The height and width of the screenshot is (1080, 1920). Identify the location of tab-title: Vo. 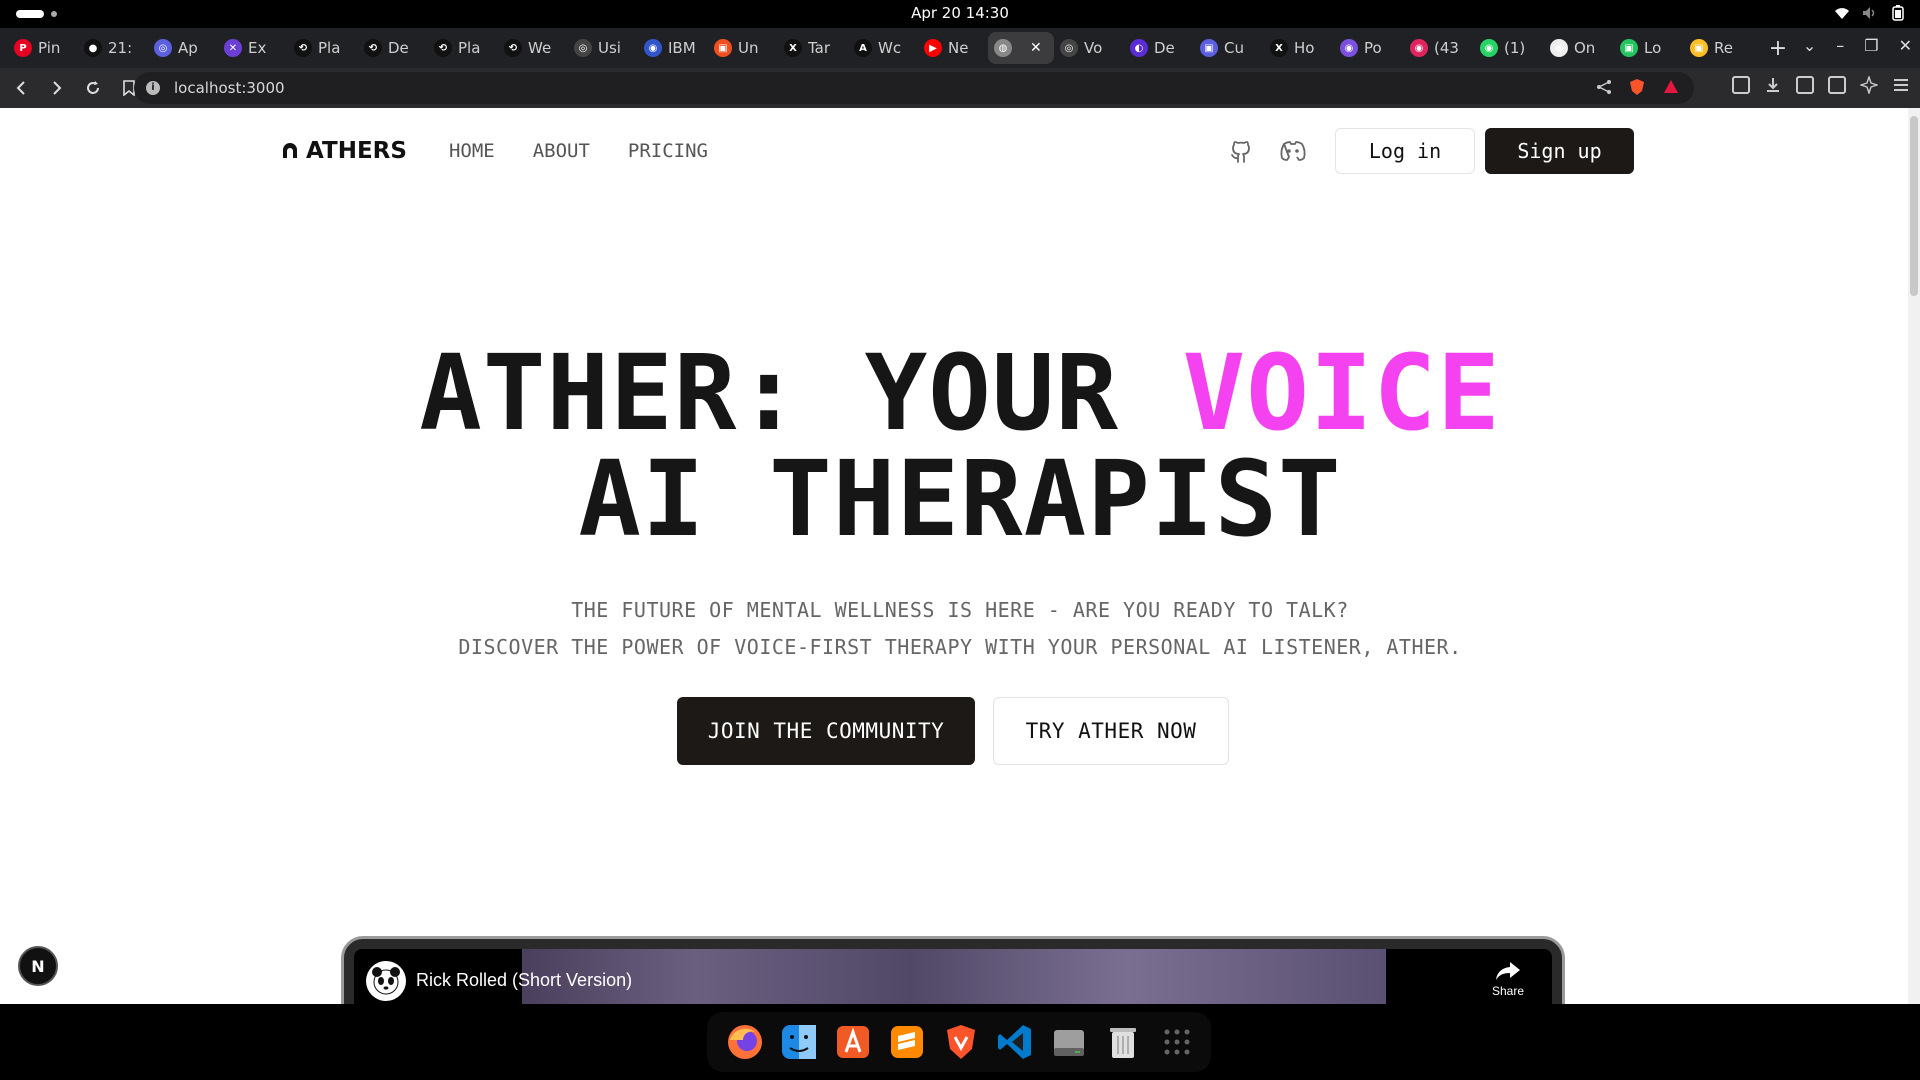
(1093, 48).